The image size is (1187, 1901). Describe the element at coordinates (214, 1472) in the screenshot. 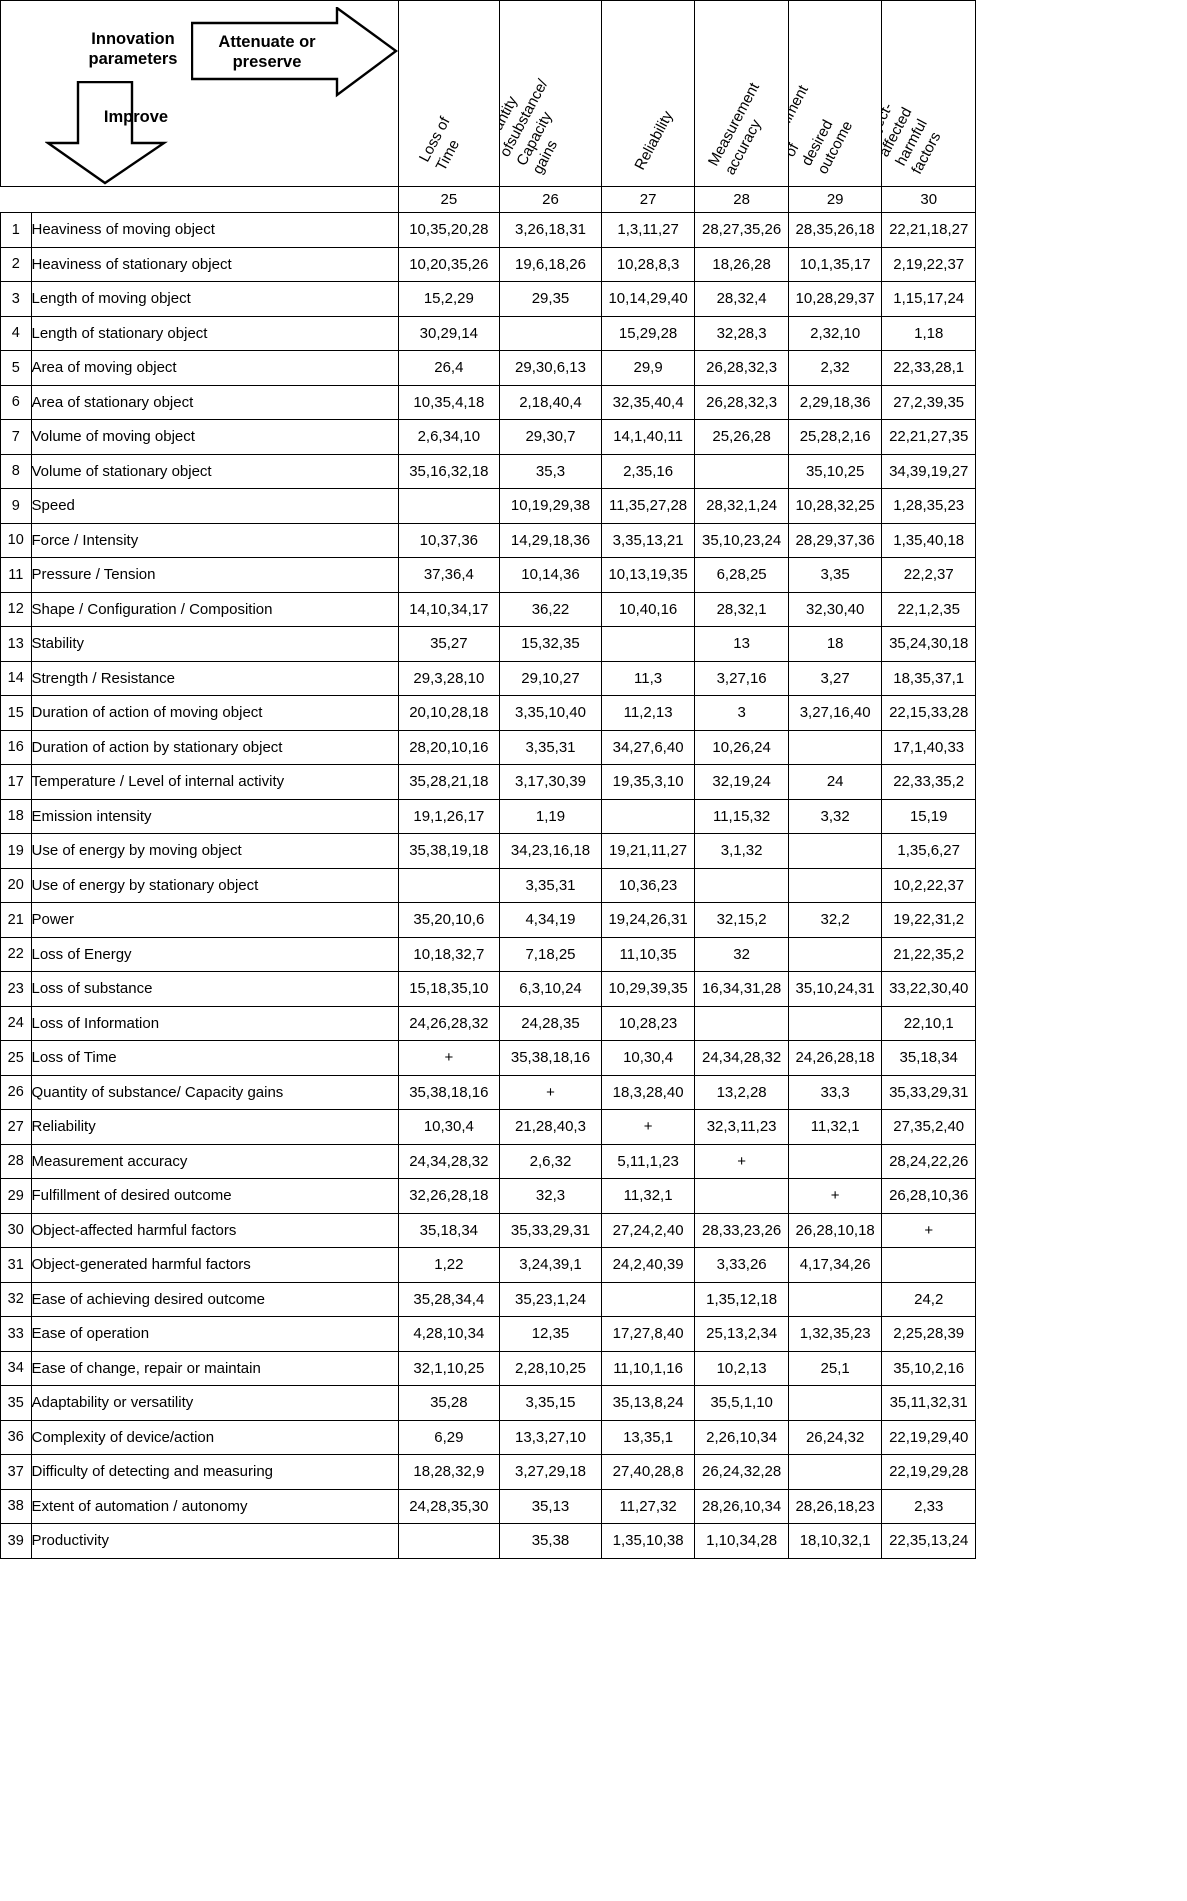

I see `row-parameter-label: Difficulty of detecting and measuring` at that location.